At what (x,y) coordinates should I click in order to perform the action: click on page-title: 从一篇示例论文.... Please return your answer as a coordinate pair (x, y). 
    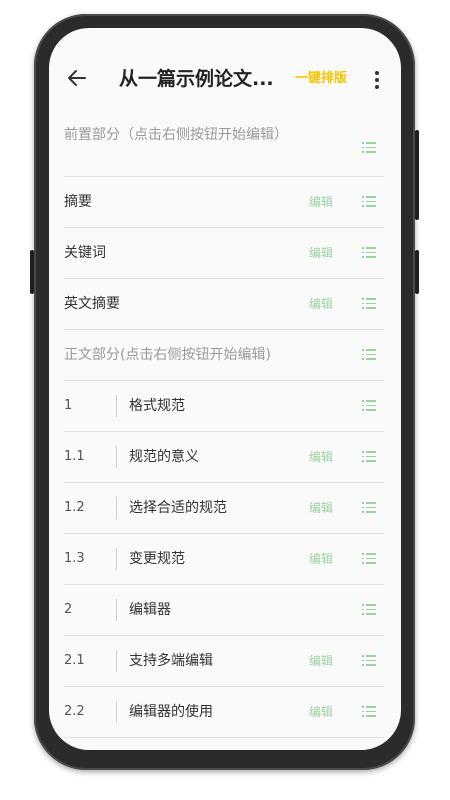
    Looking at the image, I should click on (196, 79).